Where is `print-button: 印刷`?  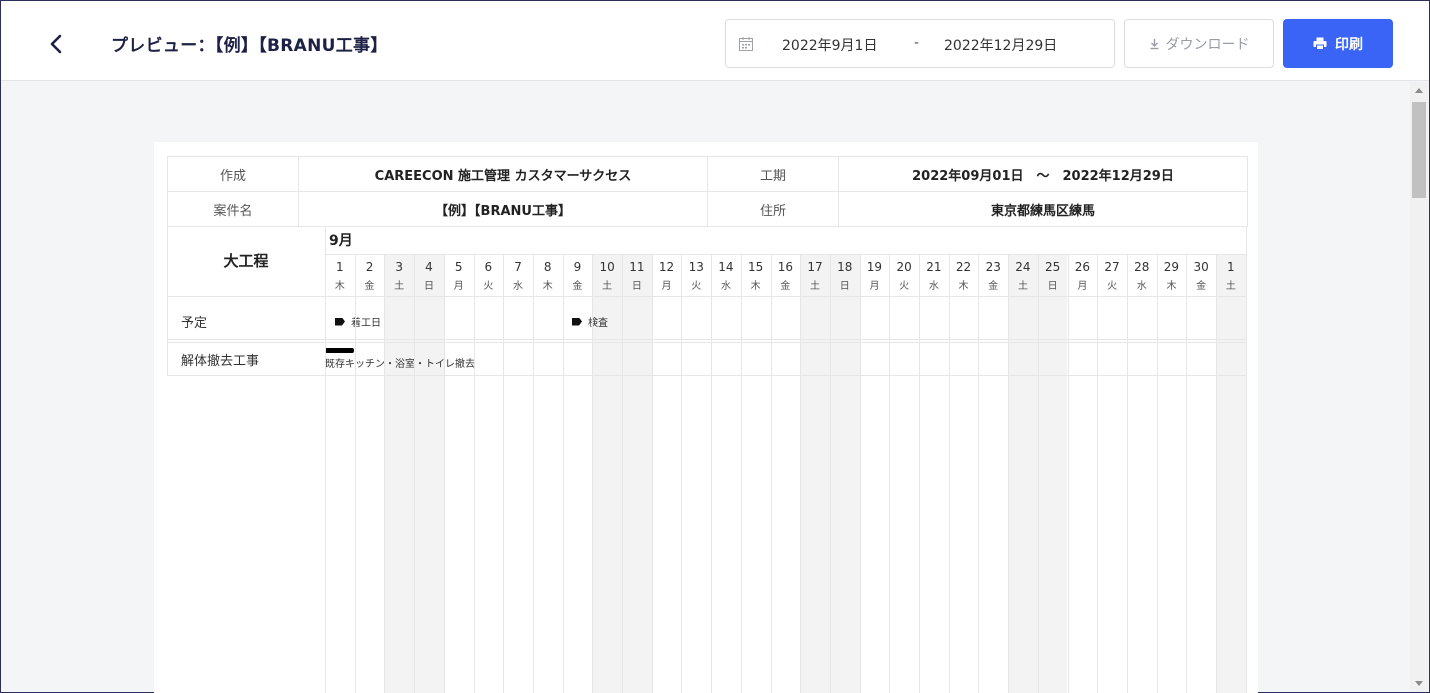
print-button: 印刷 is located at coordinates (1338, 43).